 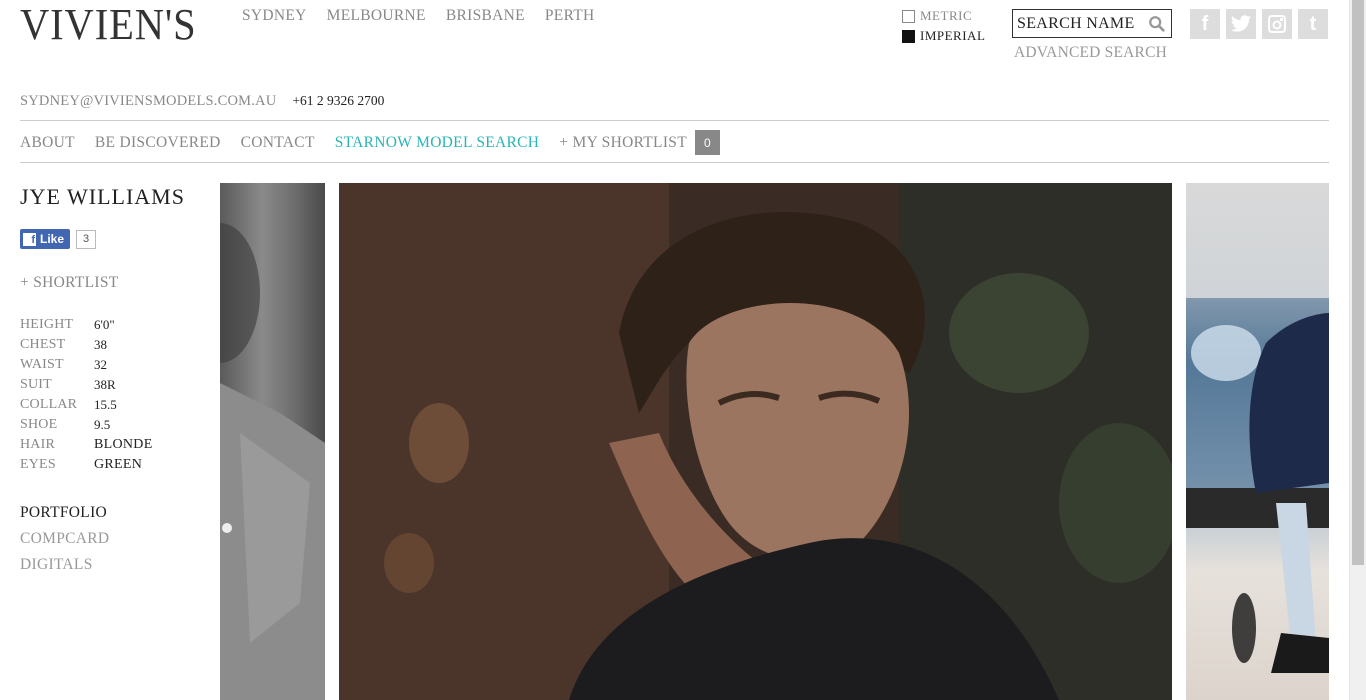 I want to click on stat-value: 38, so click(x=100, y=344).